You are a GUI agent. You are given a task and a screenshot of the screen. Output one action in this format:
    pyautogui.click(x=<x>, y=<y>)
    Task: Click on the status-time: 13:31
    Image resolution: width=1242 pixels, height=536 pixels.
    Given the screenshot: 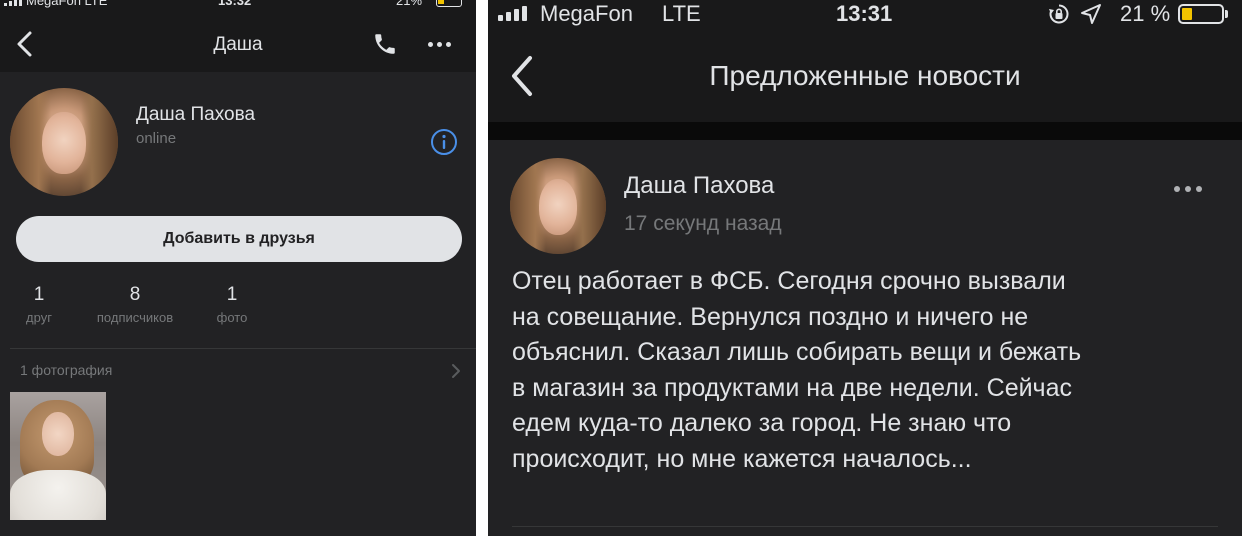 What is the action you would take?
    pyautogui.click(x=864, y=13)
    